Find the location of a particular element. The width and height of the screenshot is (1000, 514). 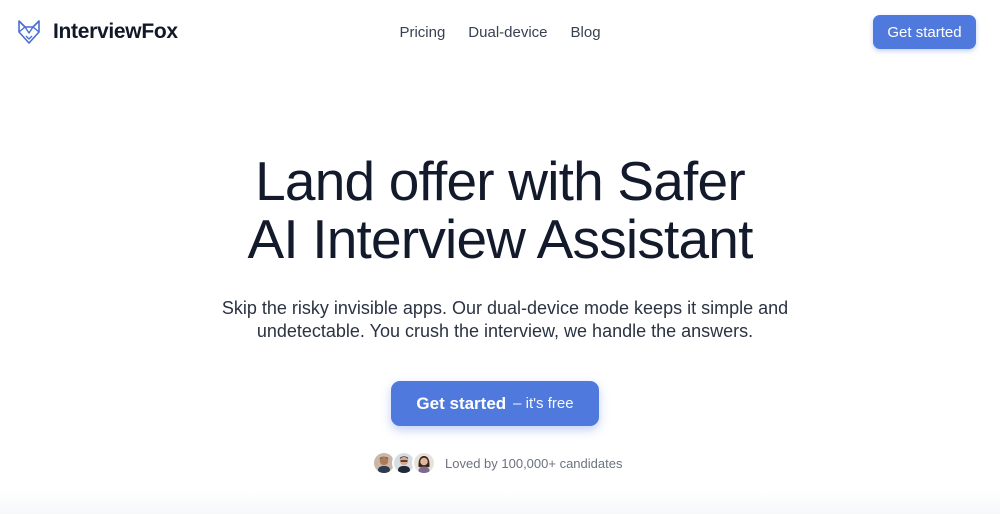

fox-icon is located at coordinates (29, 32).